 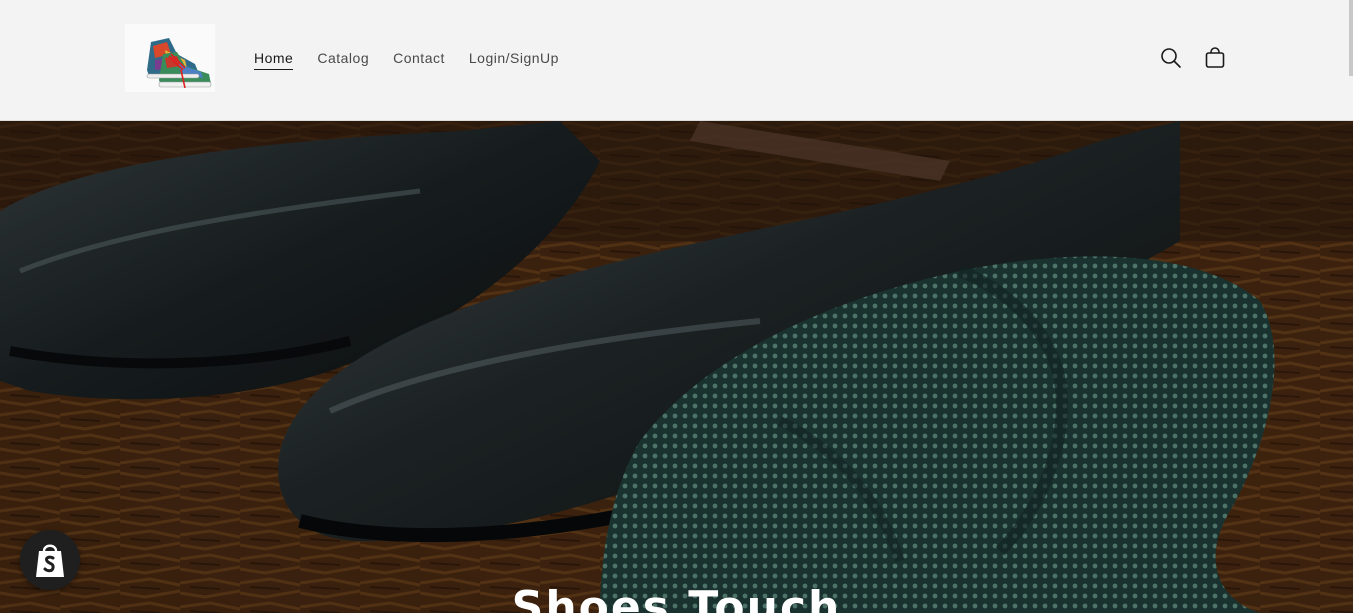 I want to click on nav-contact: Contact, so click(x=419, y=59).